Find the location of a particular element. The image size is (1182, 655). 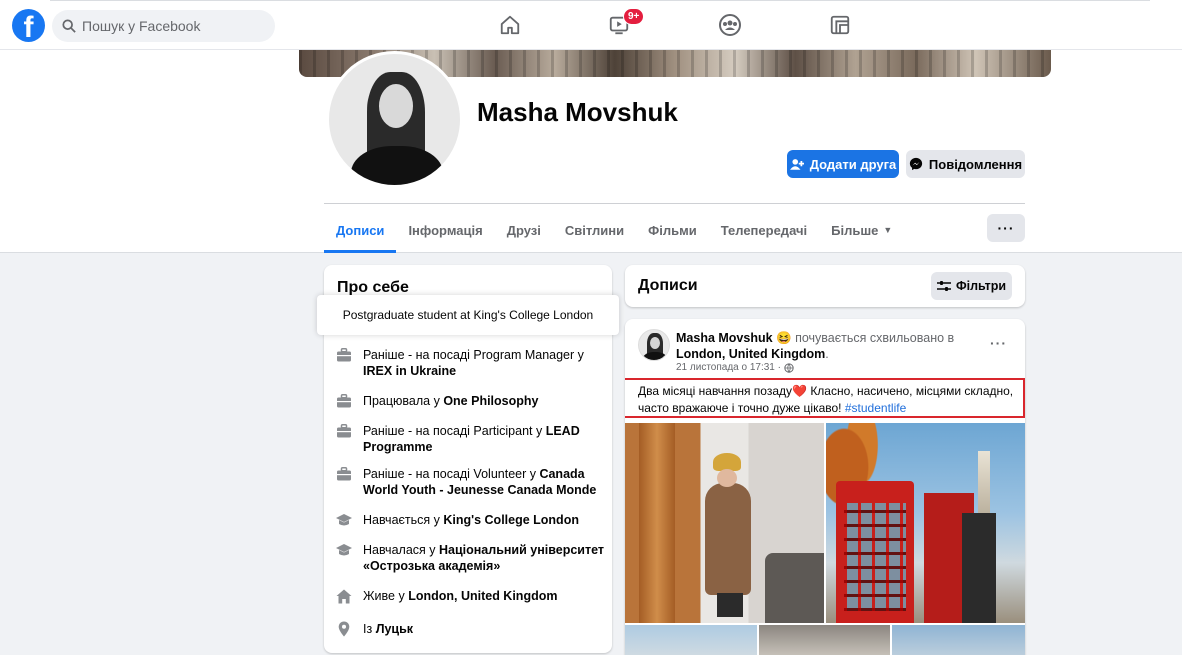

search-input is located at coordinates (172, 26).